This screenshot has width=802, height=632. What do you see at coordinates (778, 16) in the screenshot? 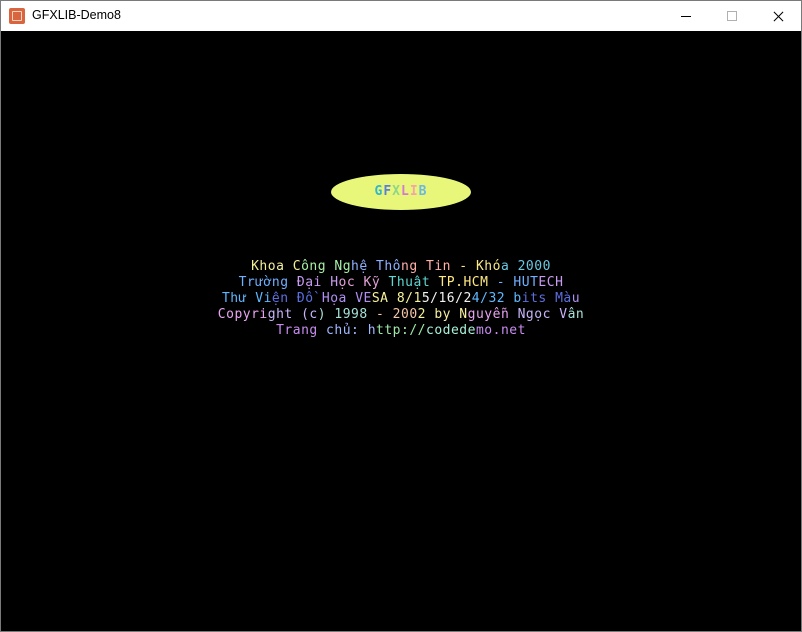
I see `close-icon` at bounding box center [778, 16].